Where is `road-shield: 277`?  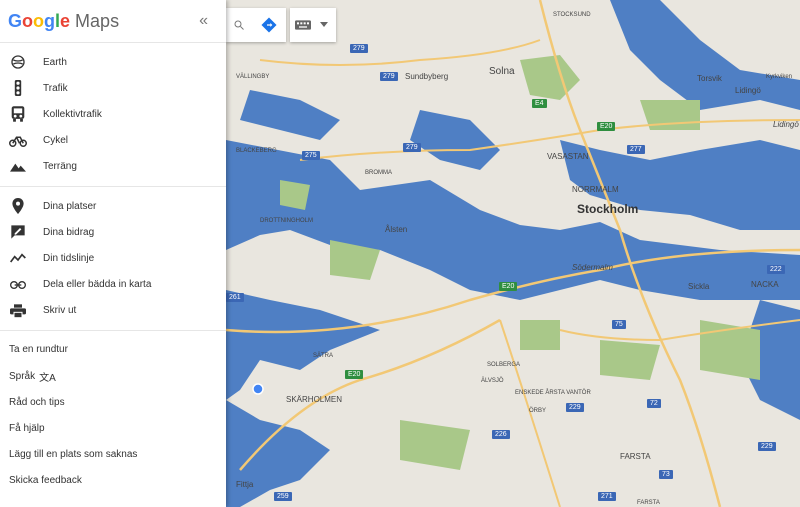 road-shield: 277 is located at coordinates (636, 149).